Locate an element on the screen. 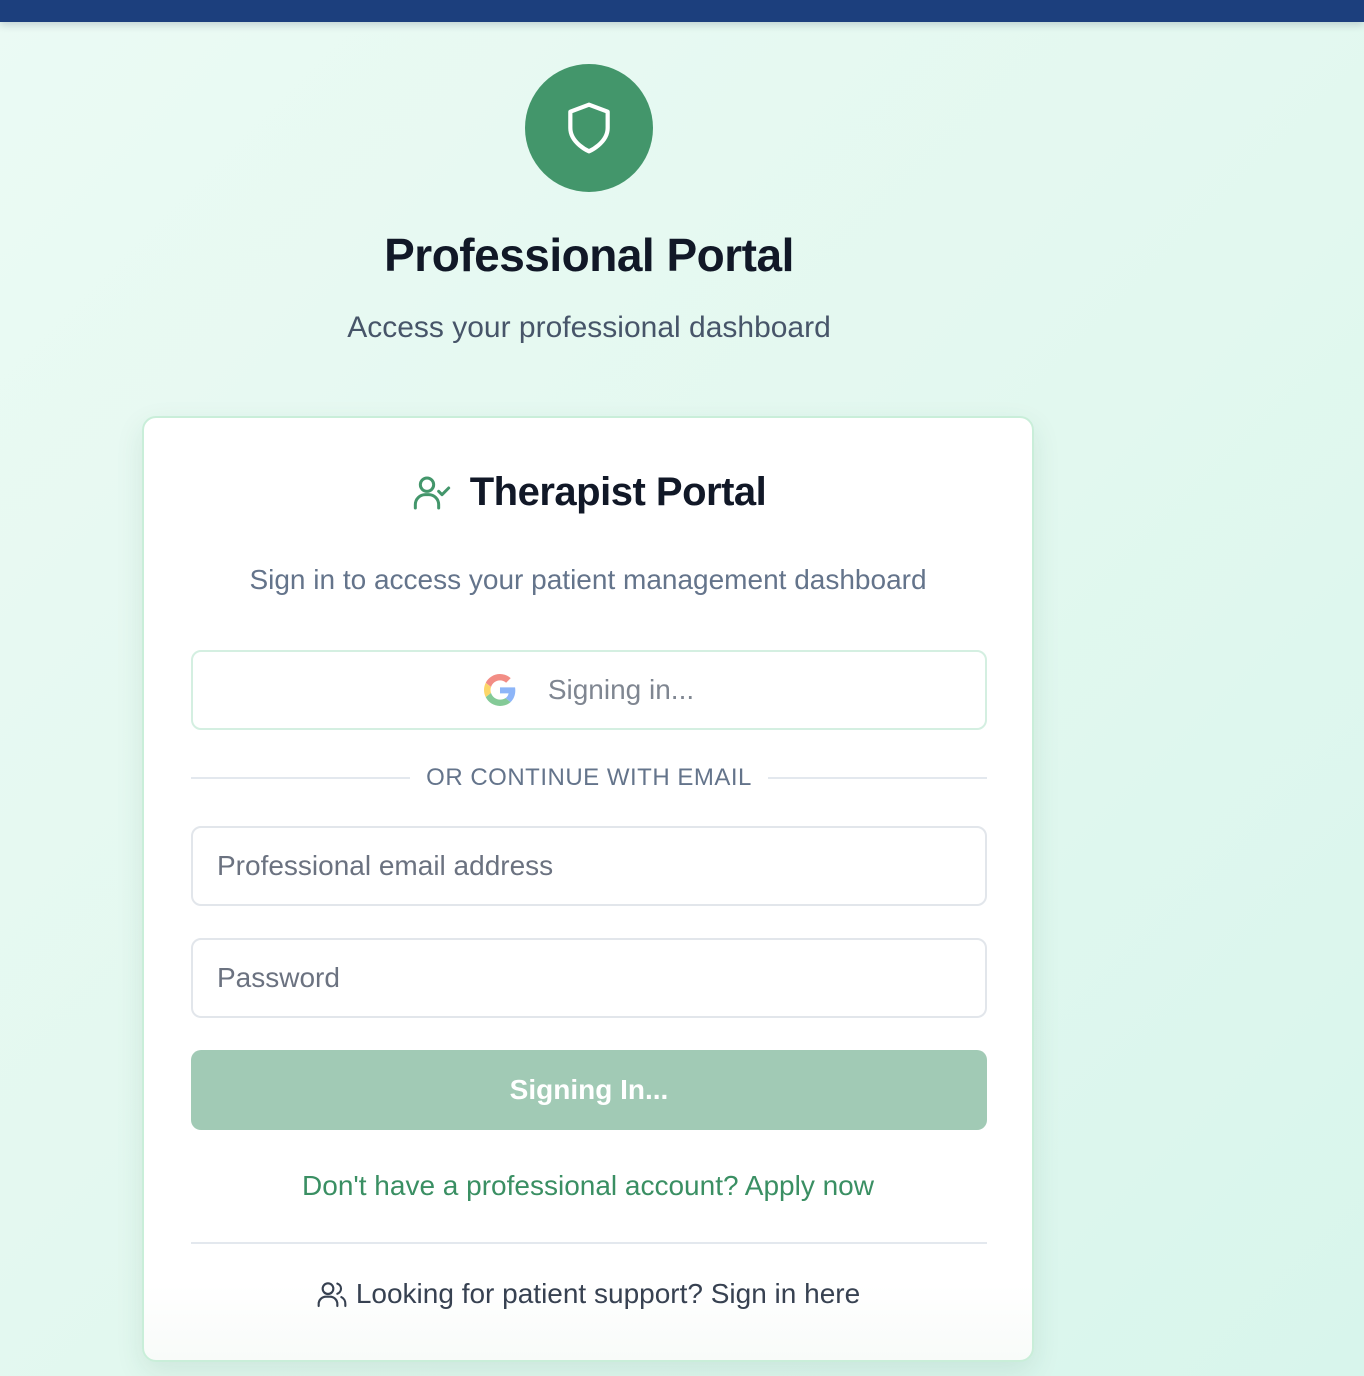 This screenshot has height=1376, width=1364. card-header: Therapist Portal is located at coordinates (589, 492).